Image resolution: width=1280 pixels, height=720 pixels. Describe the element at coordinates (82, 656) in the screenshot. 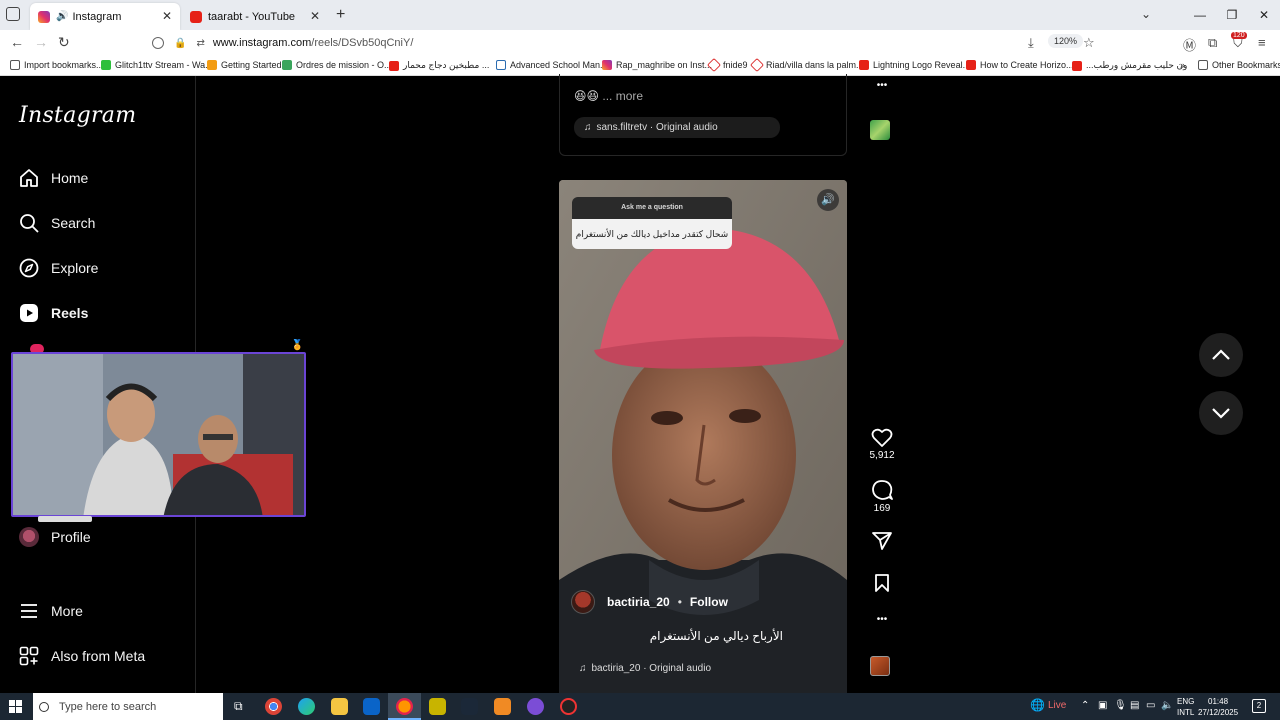

I see `sidebar-item-meta: Also from Meta` at that location.